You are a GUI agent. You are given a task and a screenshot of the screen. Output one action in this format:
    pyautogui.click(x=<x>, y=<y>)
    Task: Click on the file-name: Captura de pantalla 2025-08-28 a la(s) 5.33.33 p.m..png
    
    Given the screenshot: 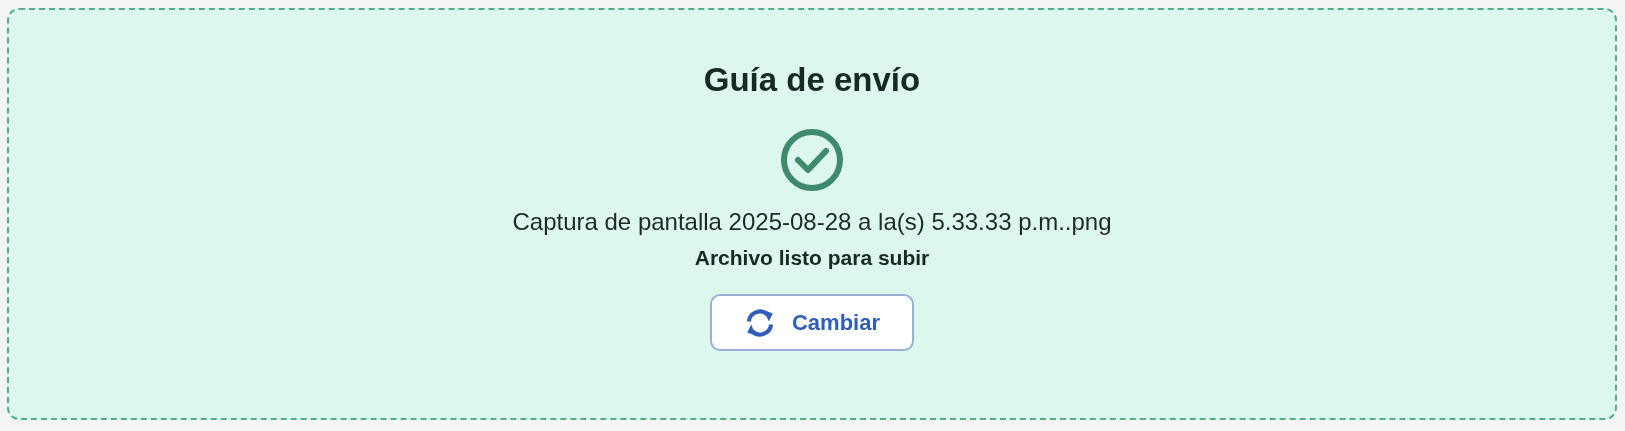 What is the action you would take?
    pyautogui.click(x=812, y=222)
    